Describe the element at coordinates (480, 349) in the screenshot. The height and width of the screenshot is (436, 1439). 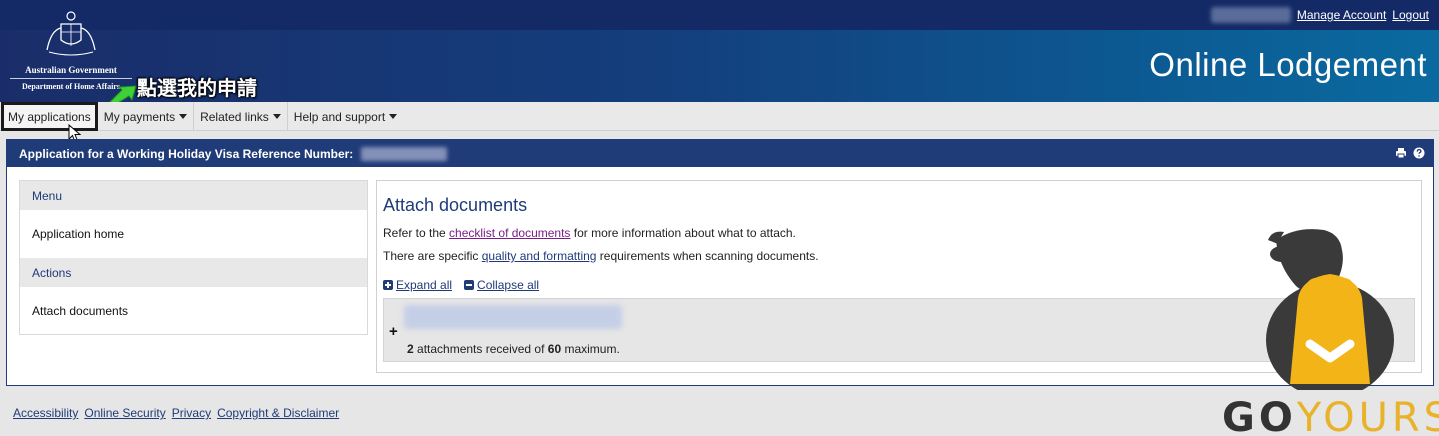
I see `text-fragment: attachments received of` at that location.